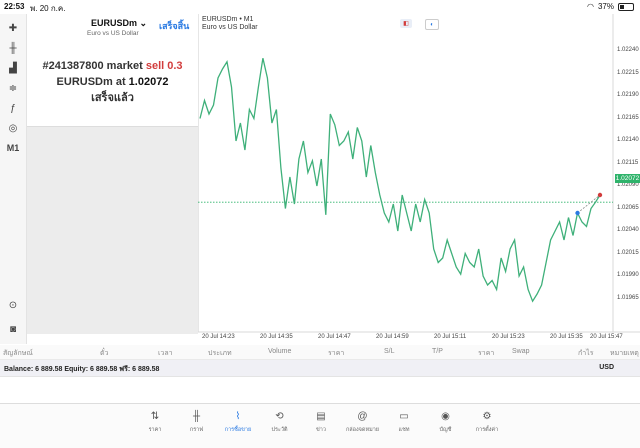 Image resolution: width=640 pixels, height=448 pixels. Describe the element at coordinates (362, 430) in the screenshot. I see `tab-label: กล่องจดหมาย` at that location.